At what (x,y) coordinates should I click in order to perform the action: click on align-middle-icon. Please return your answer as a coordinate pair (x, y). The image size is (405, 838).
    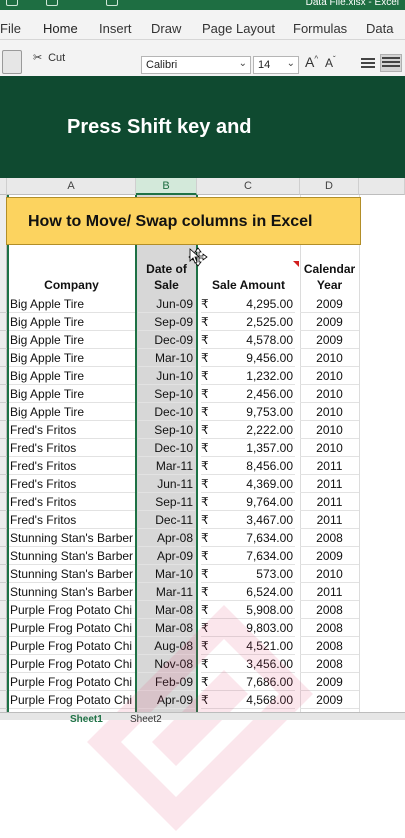
    Looking at the image, I should click on (391, 63).